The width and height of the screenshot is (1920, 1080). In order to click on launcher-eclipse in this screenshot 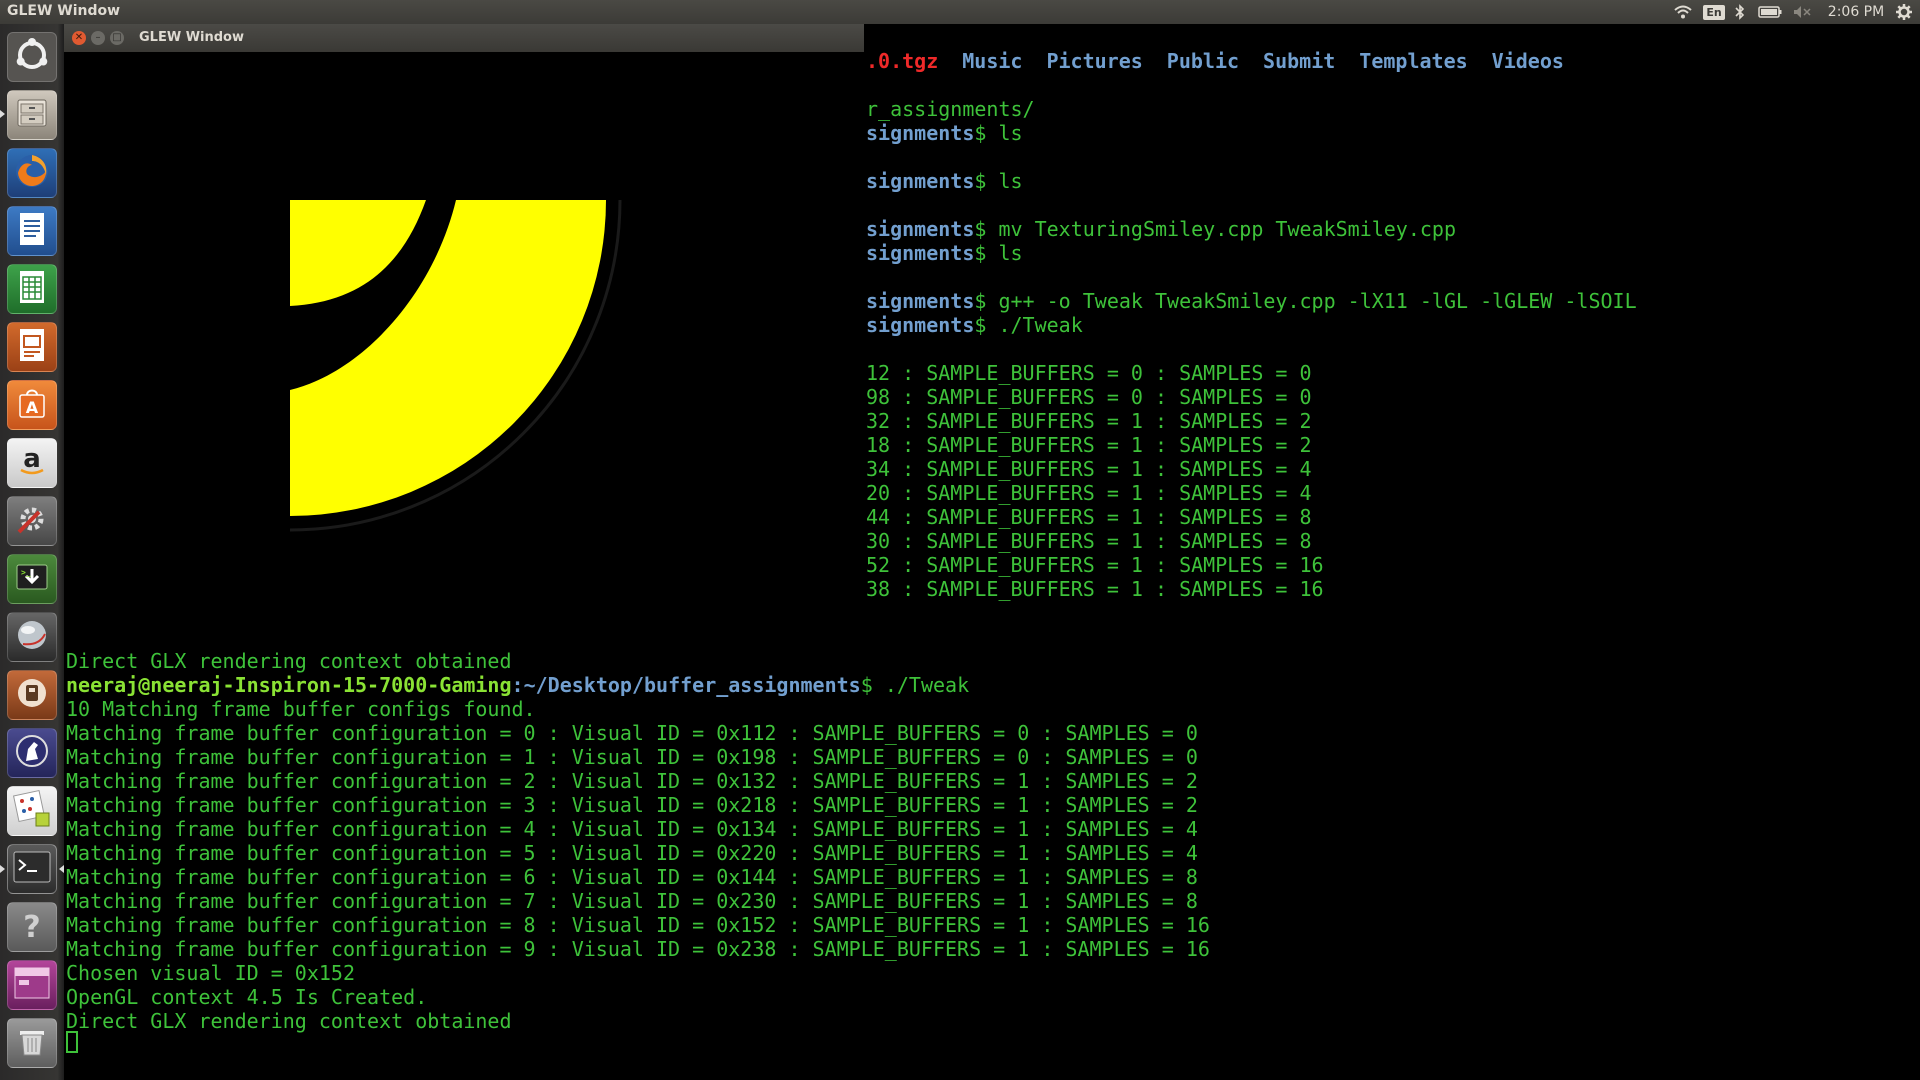, I will do `click(32, 753)`.